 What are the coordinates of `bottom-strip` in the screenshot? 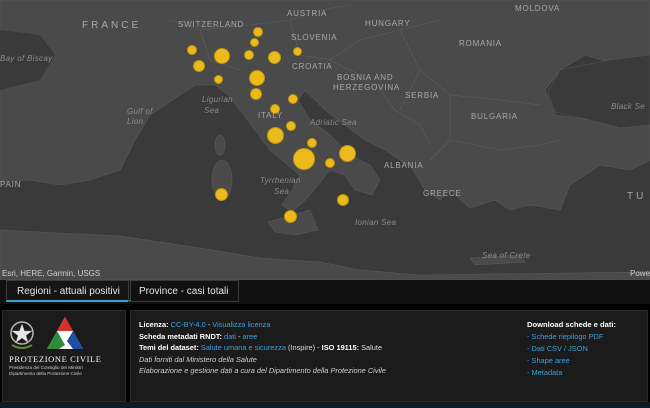 It's located at (325, 405).